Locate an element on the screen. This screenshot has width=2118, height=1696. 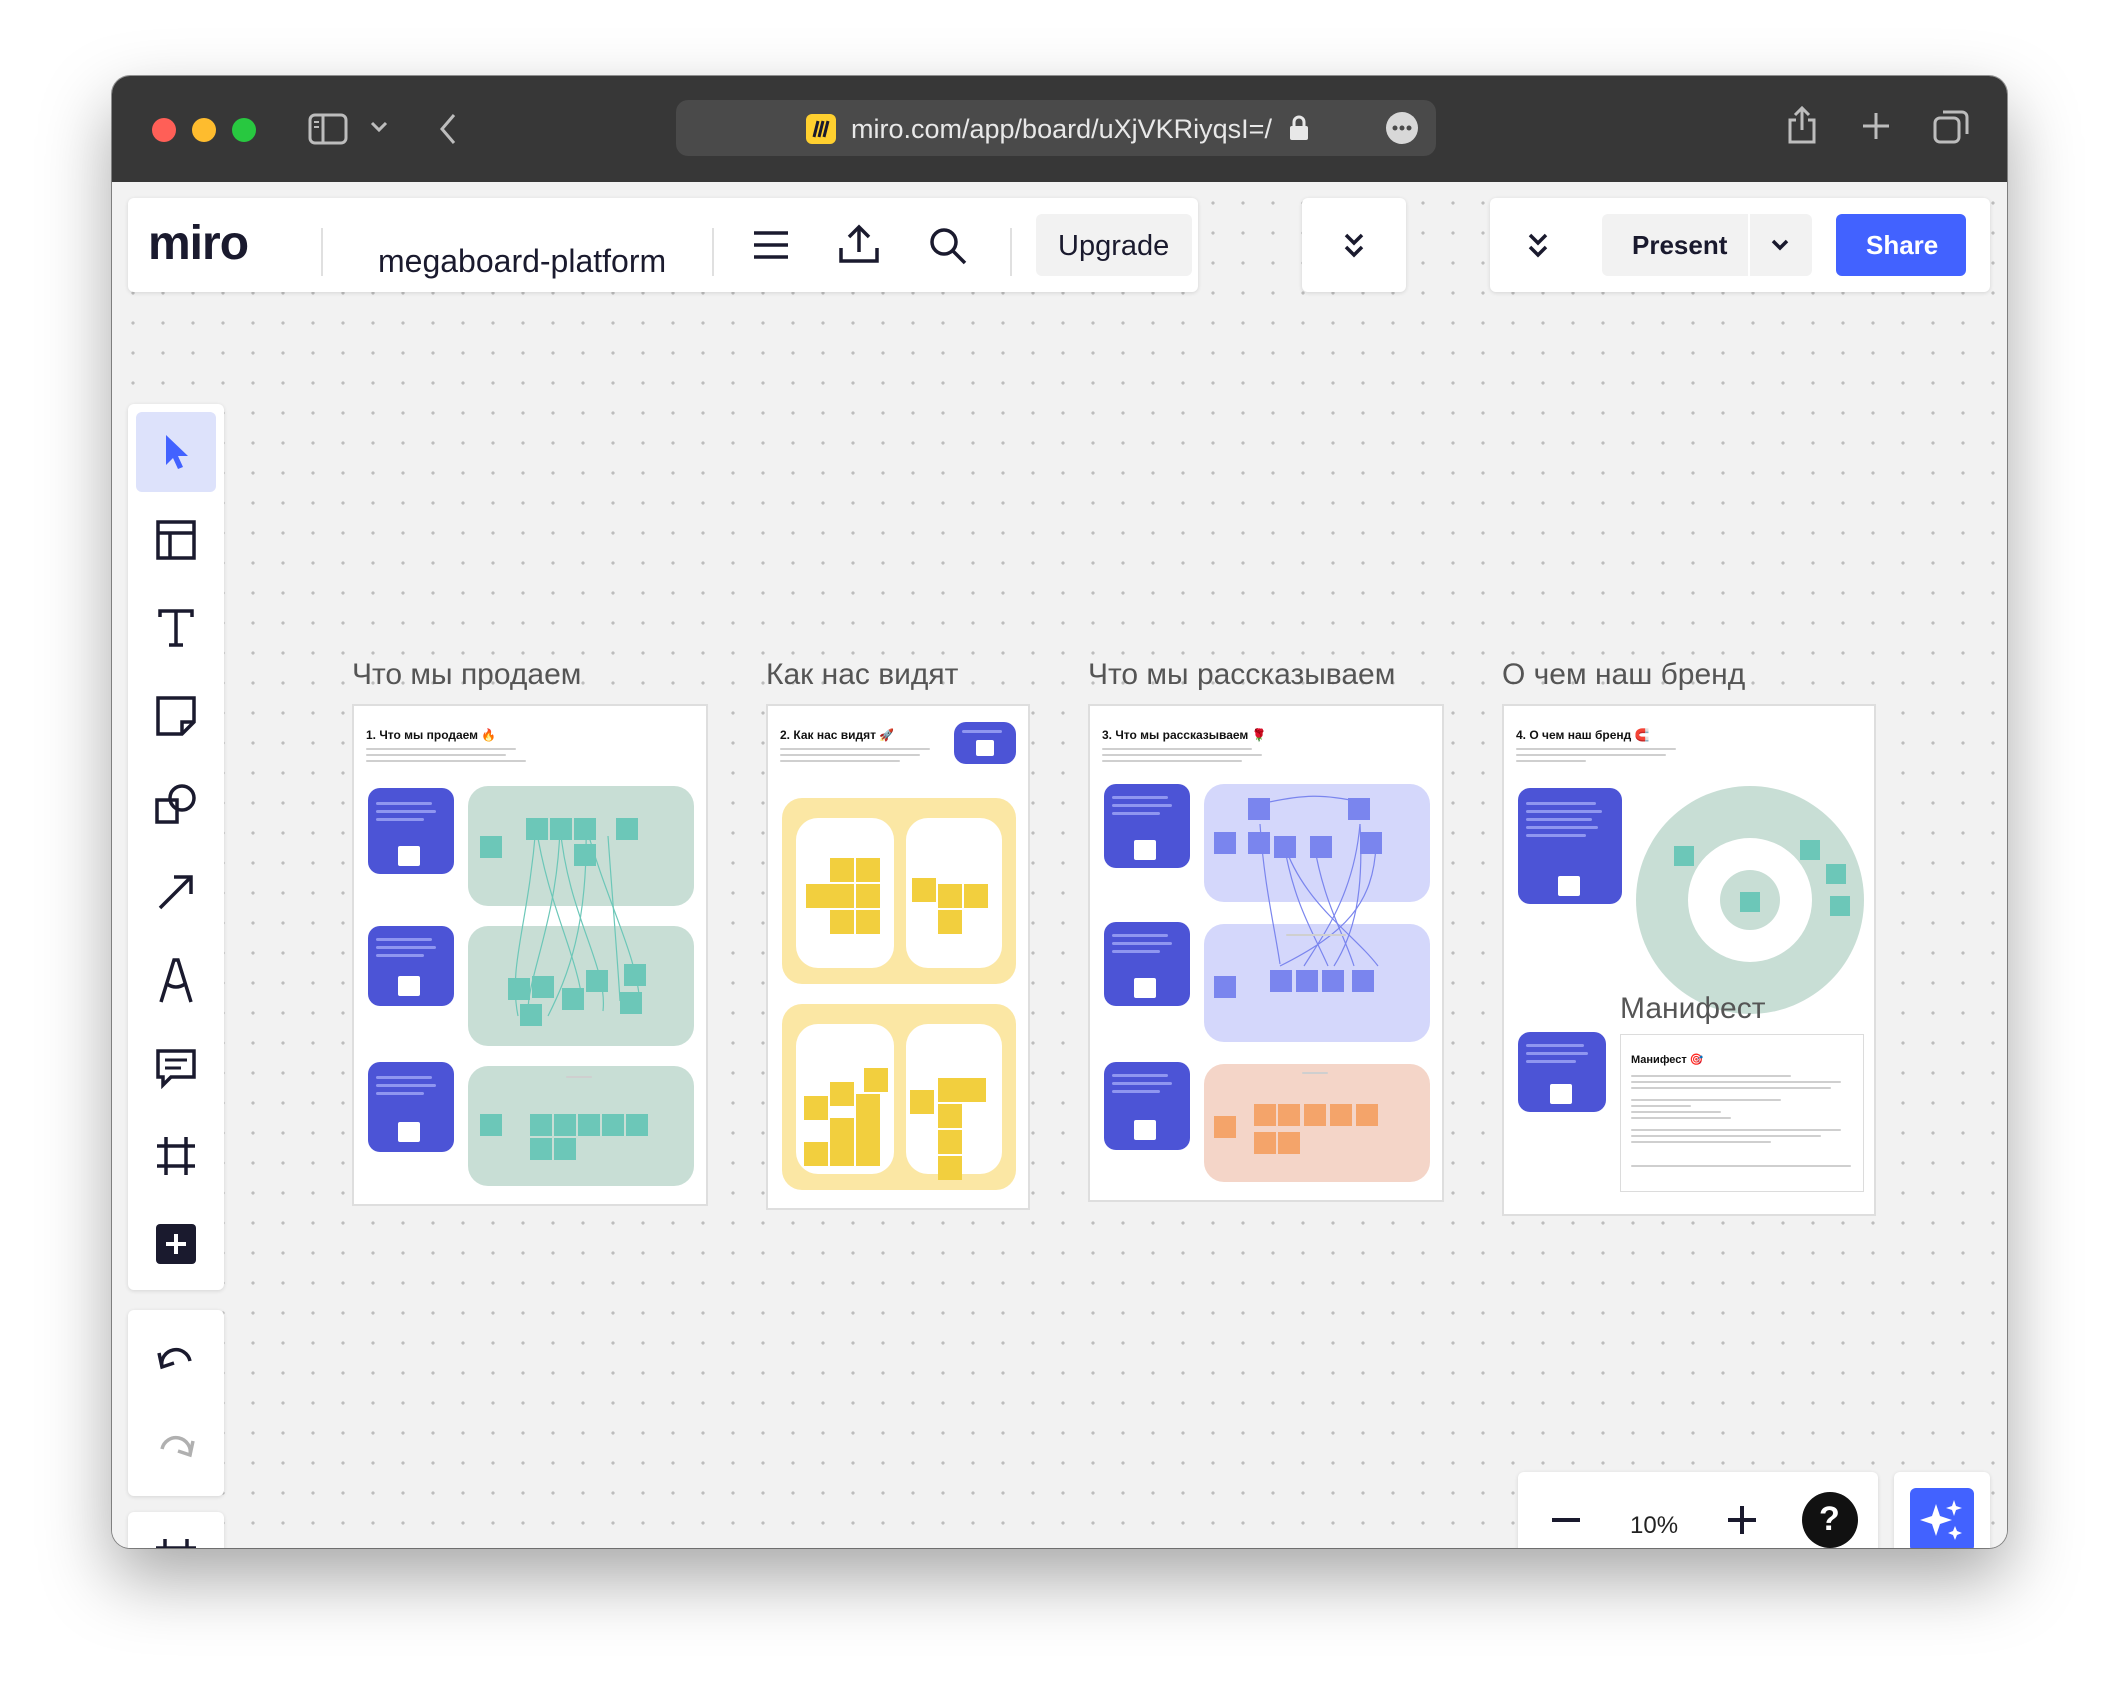
menu-icon is located at coordinates (771, 245).